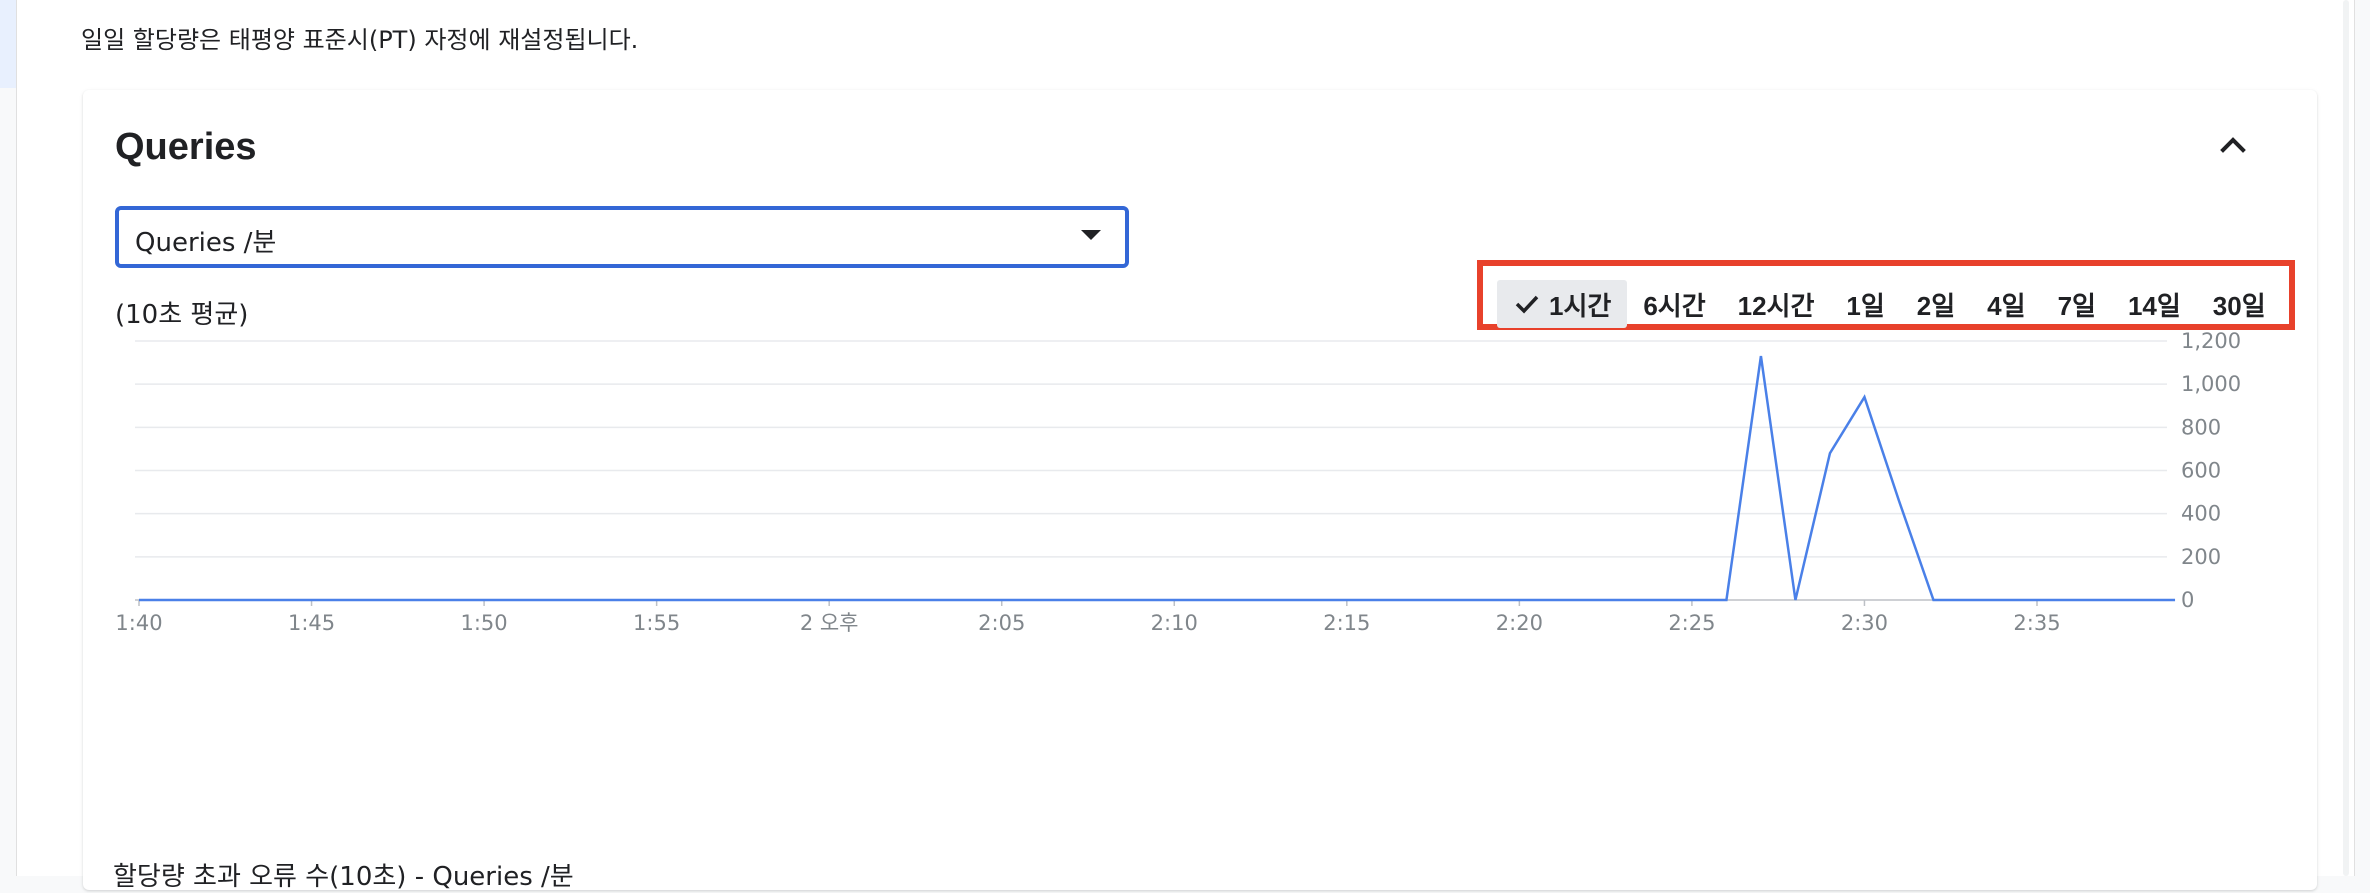 This screenshot has height=893, width=2370. I want to click on time-range-label: 4일, so click(2006, 304).